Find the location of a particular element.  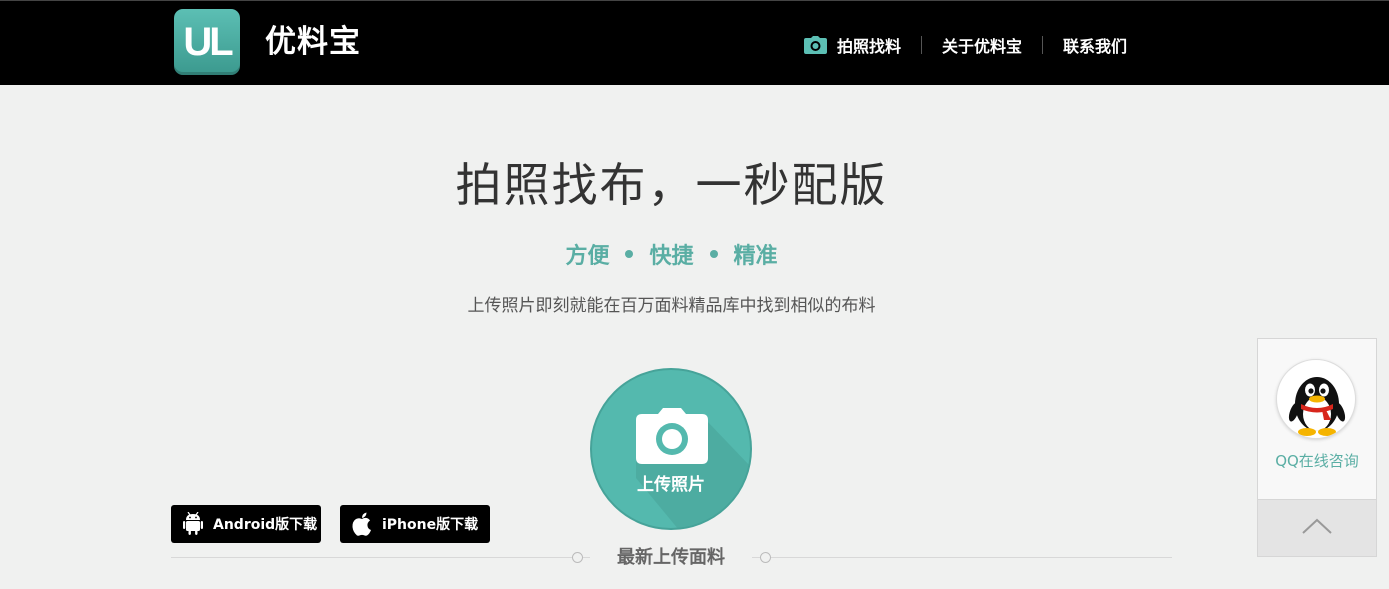

iphone-download-label: iPhone版下载 is located at coordinates (430, 525).